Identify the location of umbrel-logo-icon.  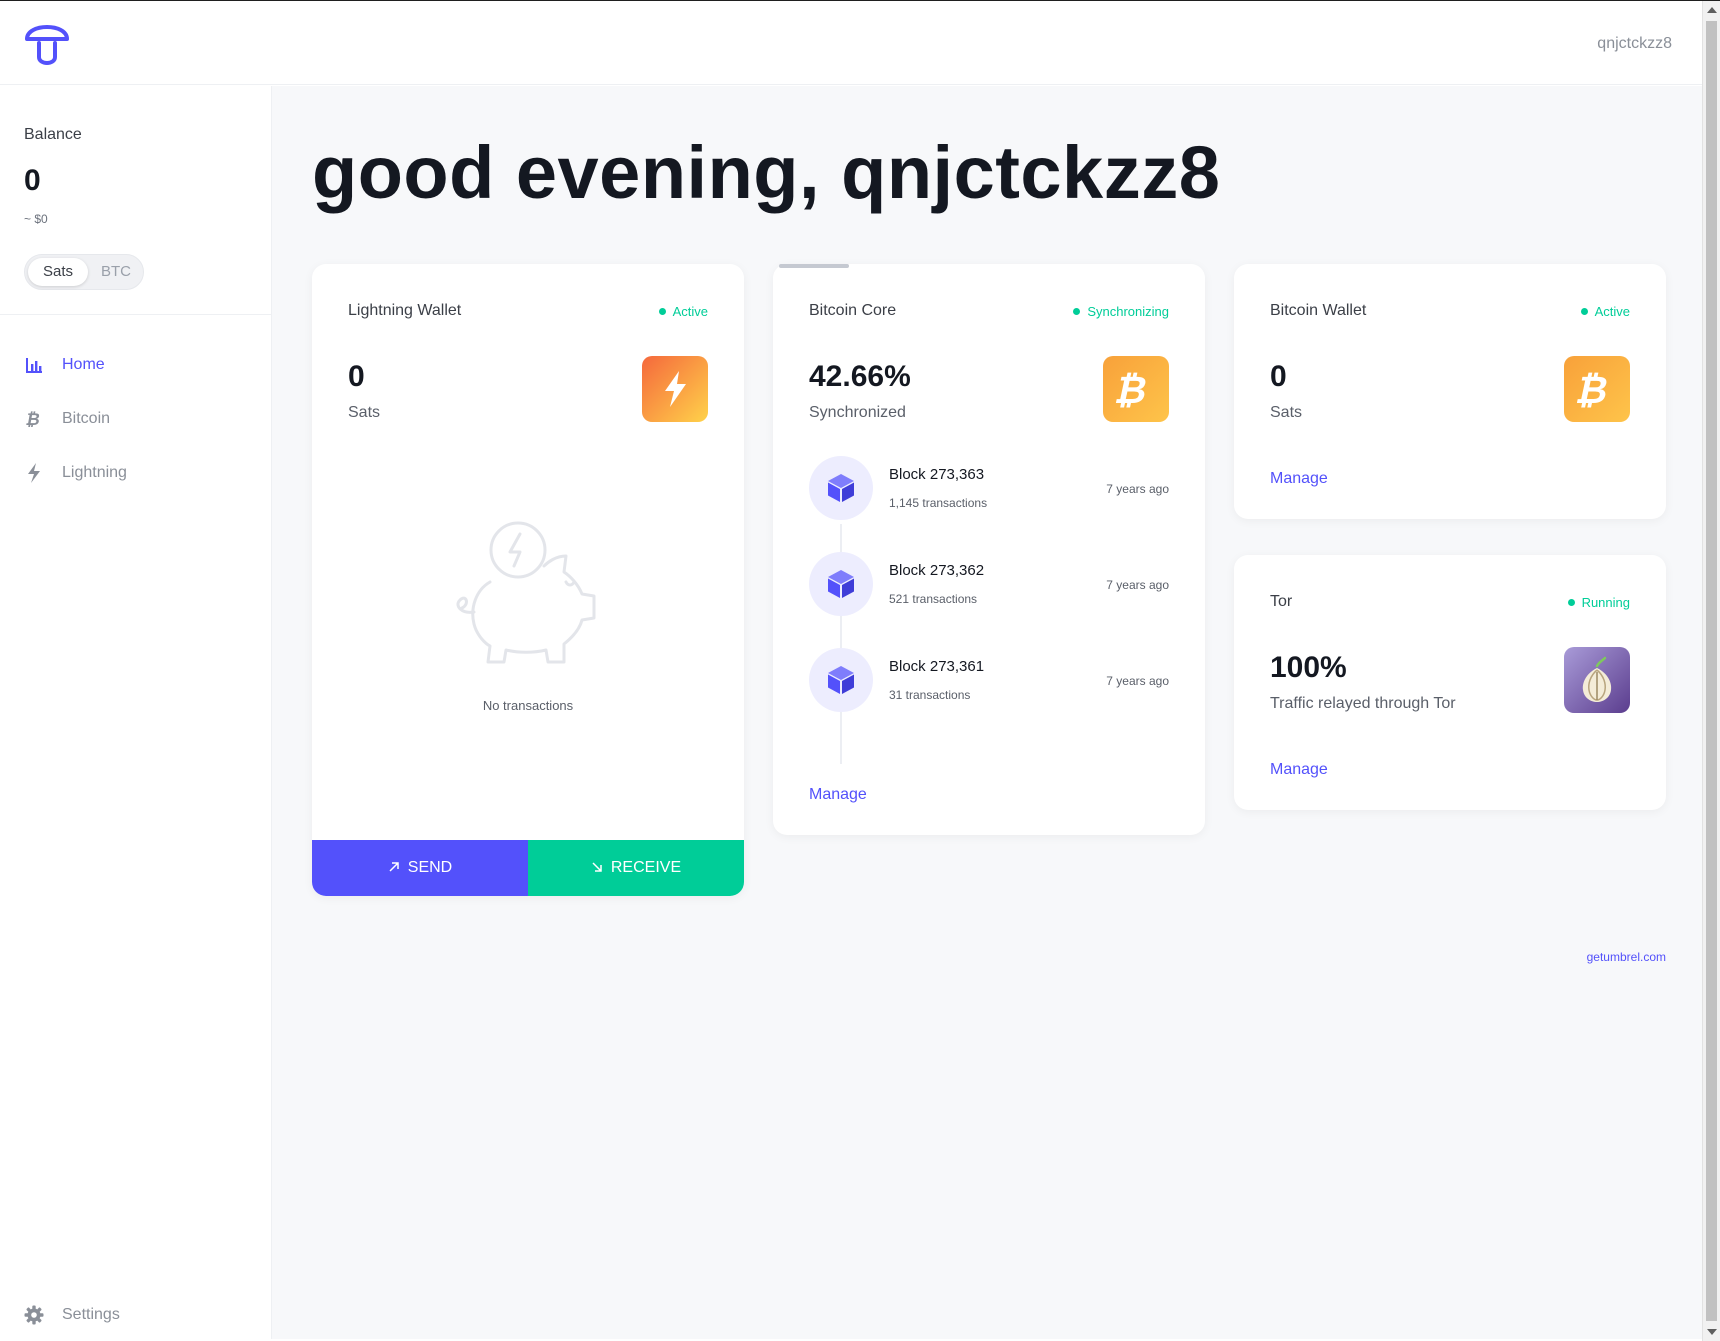
(47, 43).